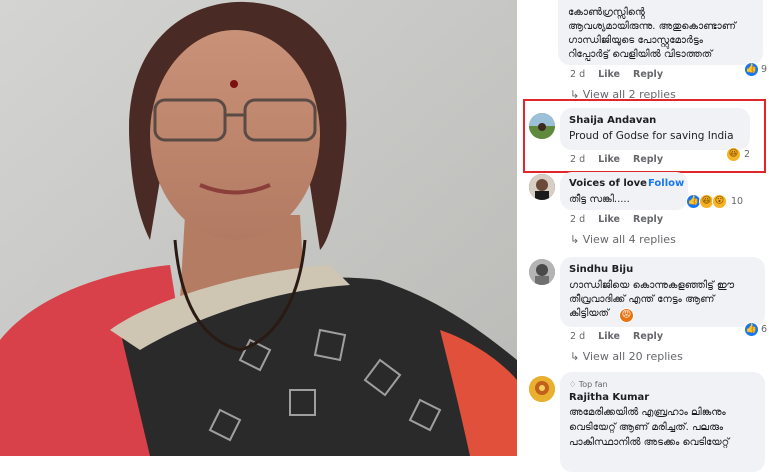 This screenshot has width=769, height=472. I want to click on comment-text-line: വെടിയേറ്റ് ആണ് മരിച്ചത്. പലരും, so click(646, 427).